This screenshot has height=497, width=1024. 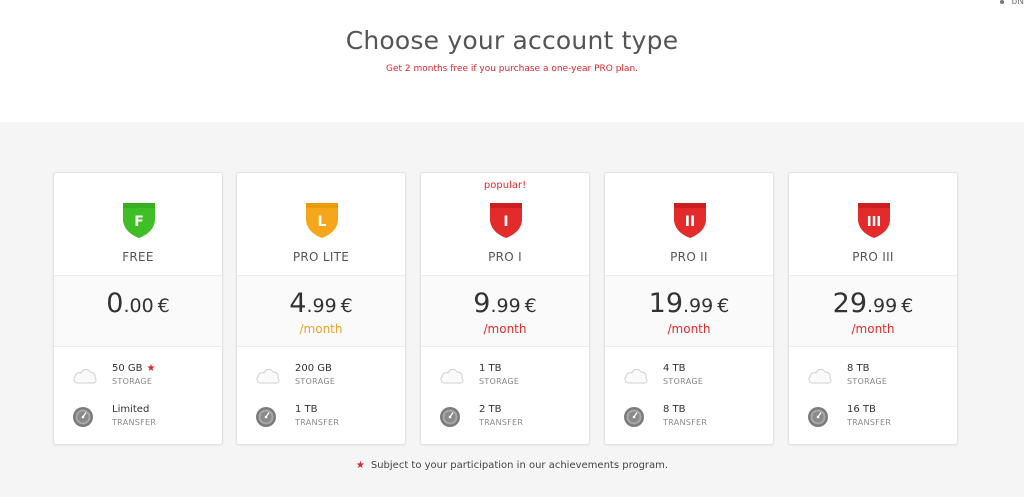 I want to click on page-title: Choose your account type, so click(x=512, y=40).